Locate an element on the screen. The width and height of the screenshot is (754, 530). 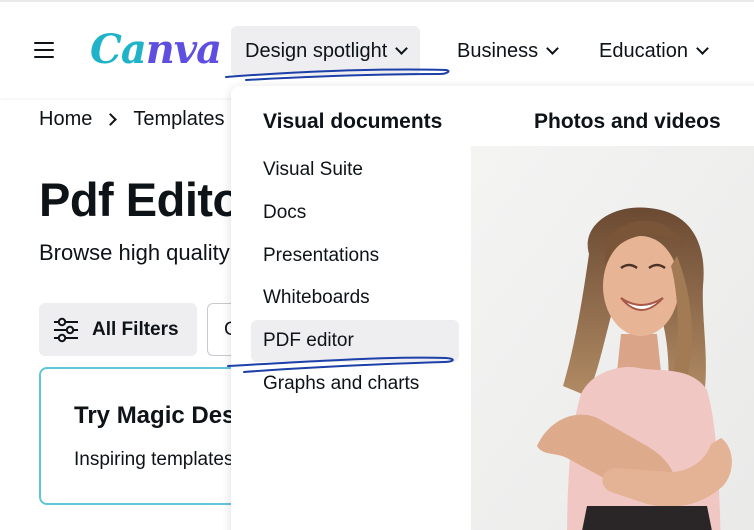
nav-education: Education is located at coordinates (653, 51).